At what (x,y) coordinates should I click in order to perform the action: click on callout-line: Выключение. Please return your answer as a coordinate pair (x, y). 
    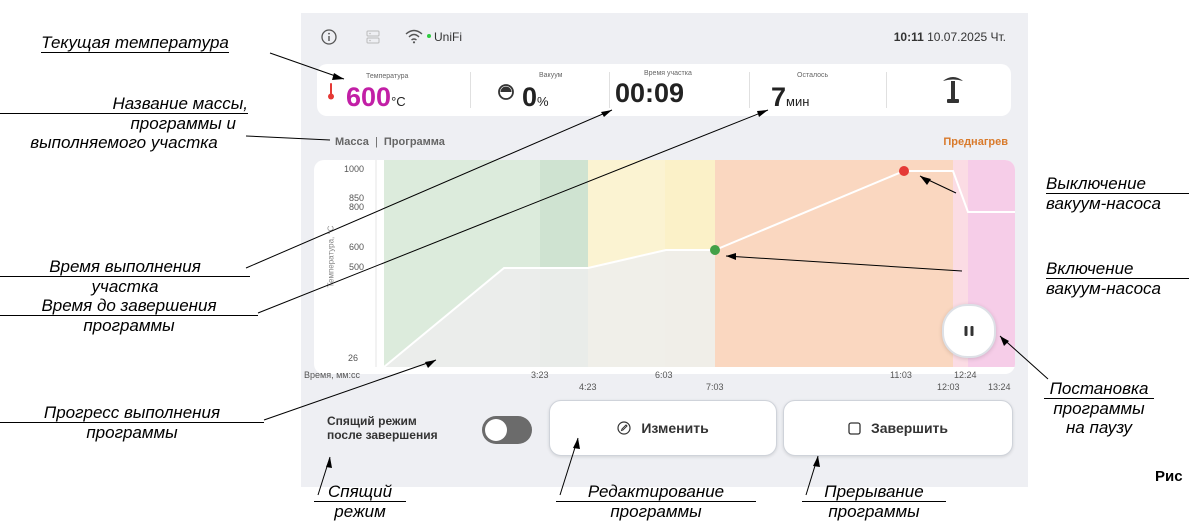
    Looking at the image, I should click on (1117, 184).